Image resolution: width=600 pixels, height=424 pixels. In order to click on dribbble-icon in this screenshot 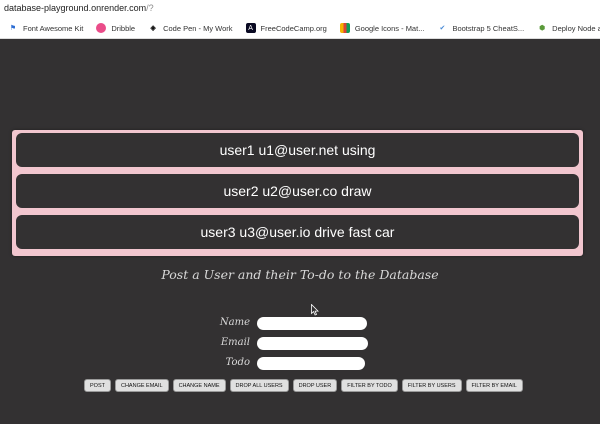, I will do `click(101, 28)`.